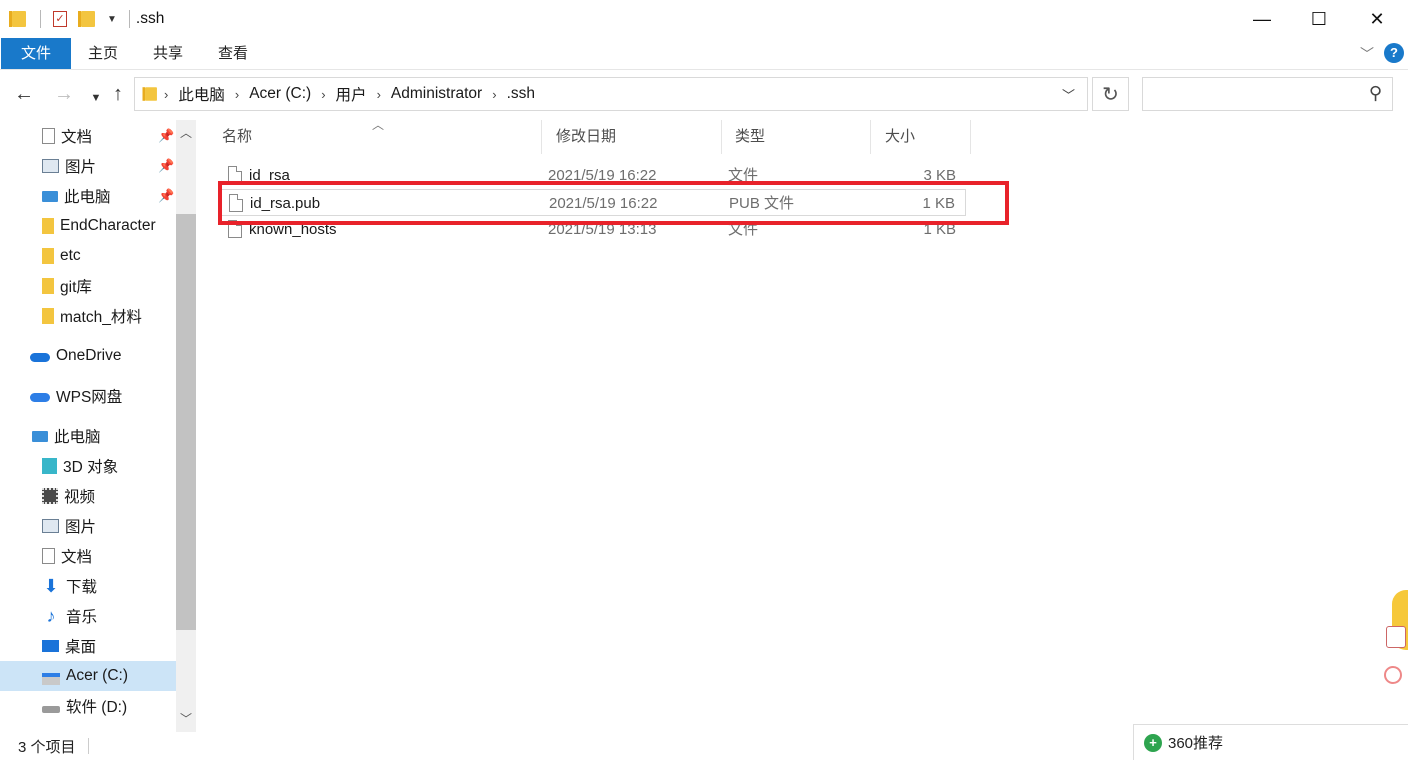  Describe the element at coordinates (64, 94) in the screenshot. I see `forward-button: →` at that location.